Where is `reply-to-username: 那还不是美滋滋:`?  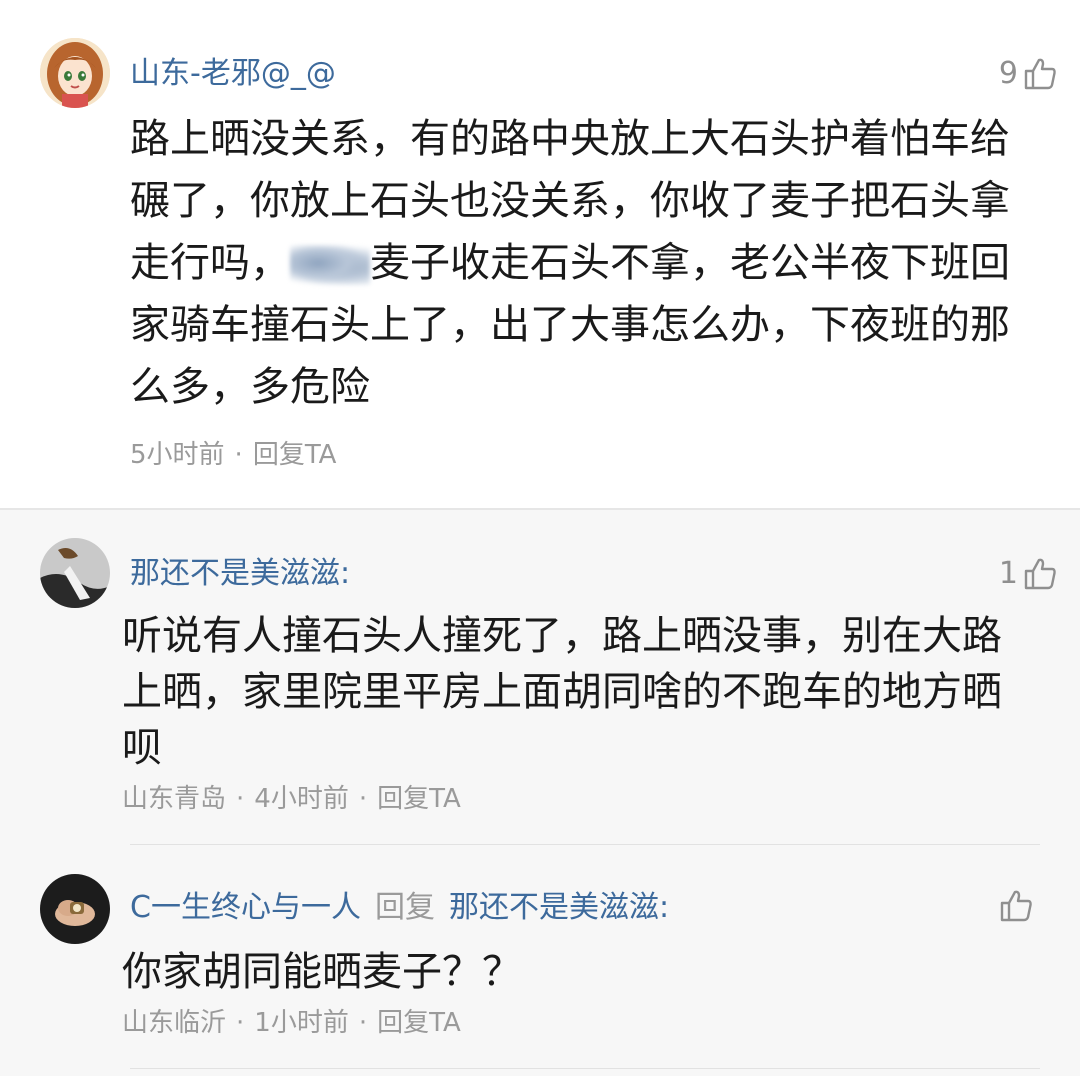
reply-to-username: 那还不是美滋滋: is located at coordinates (559, 907).